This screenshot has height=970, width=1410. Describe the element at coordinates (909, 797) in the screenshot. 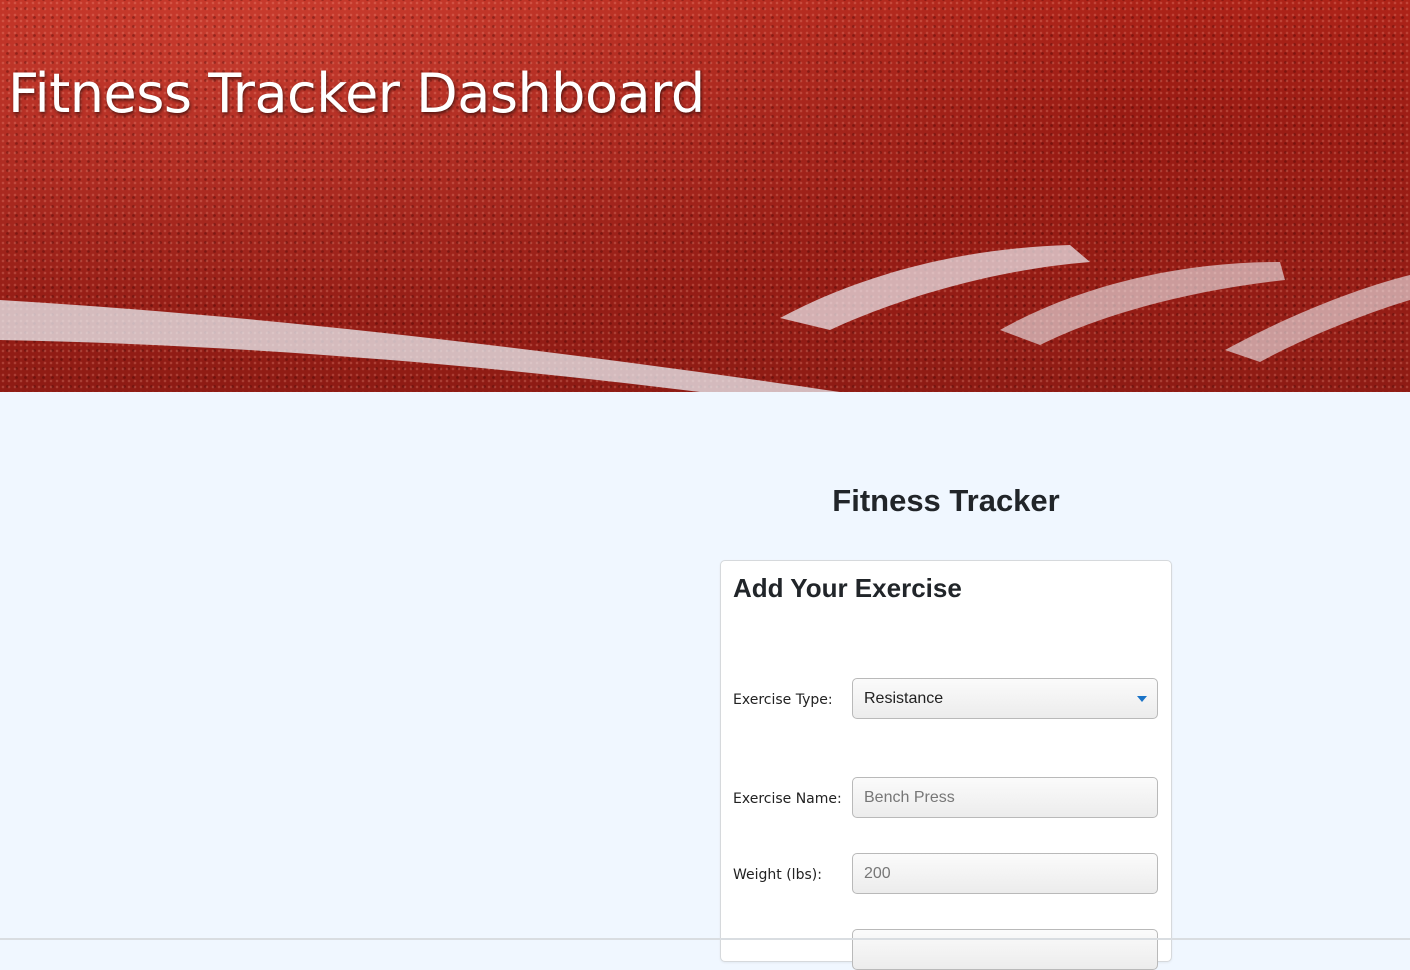

I see `exercise-name-placeholder: Bench Press` at that location.